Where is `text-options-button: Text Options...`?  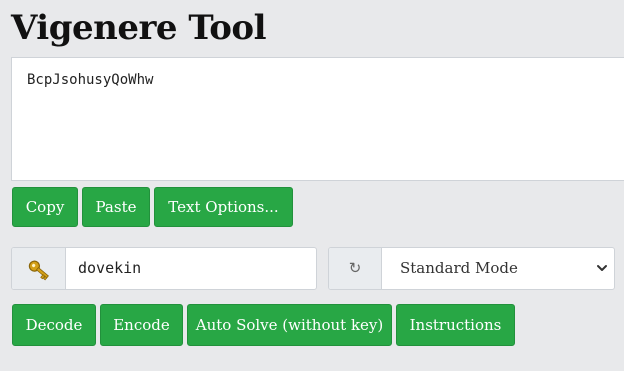
text-options-button: Text Options... is located at coordinates (223, 207).